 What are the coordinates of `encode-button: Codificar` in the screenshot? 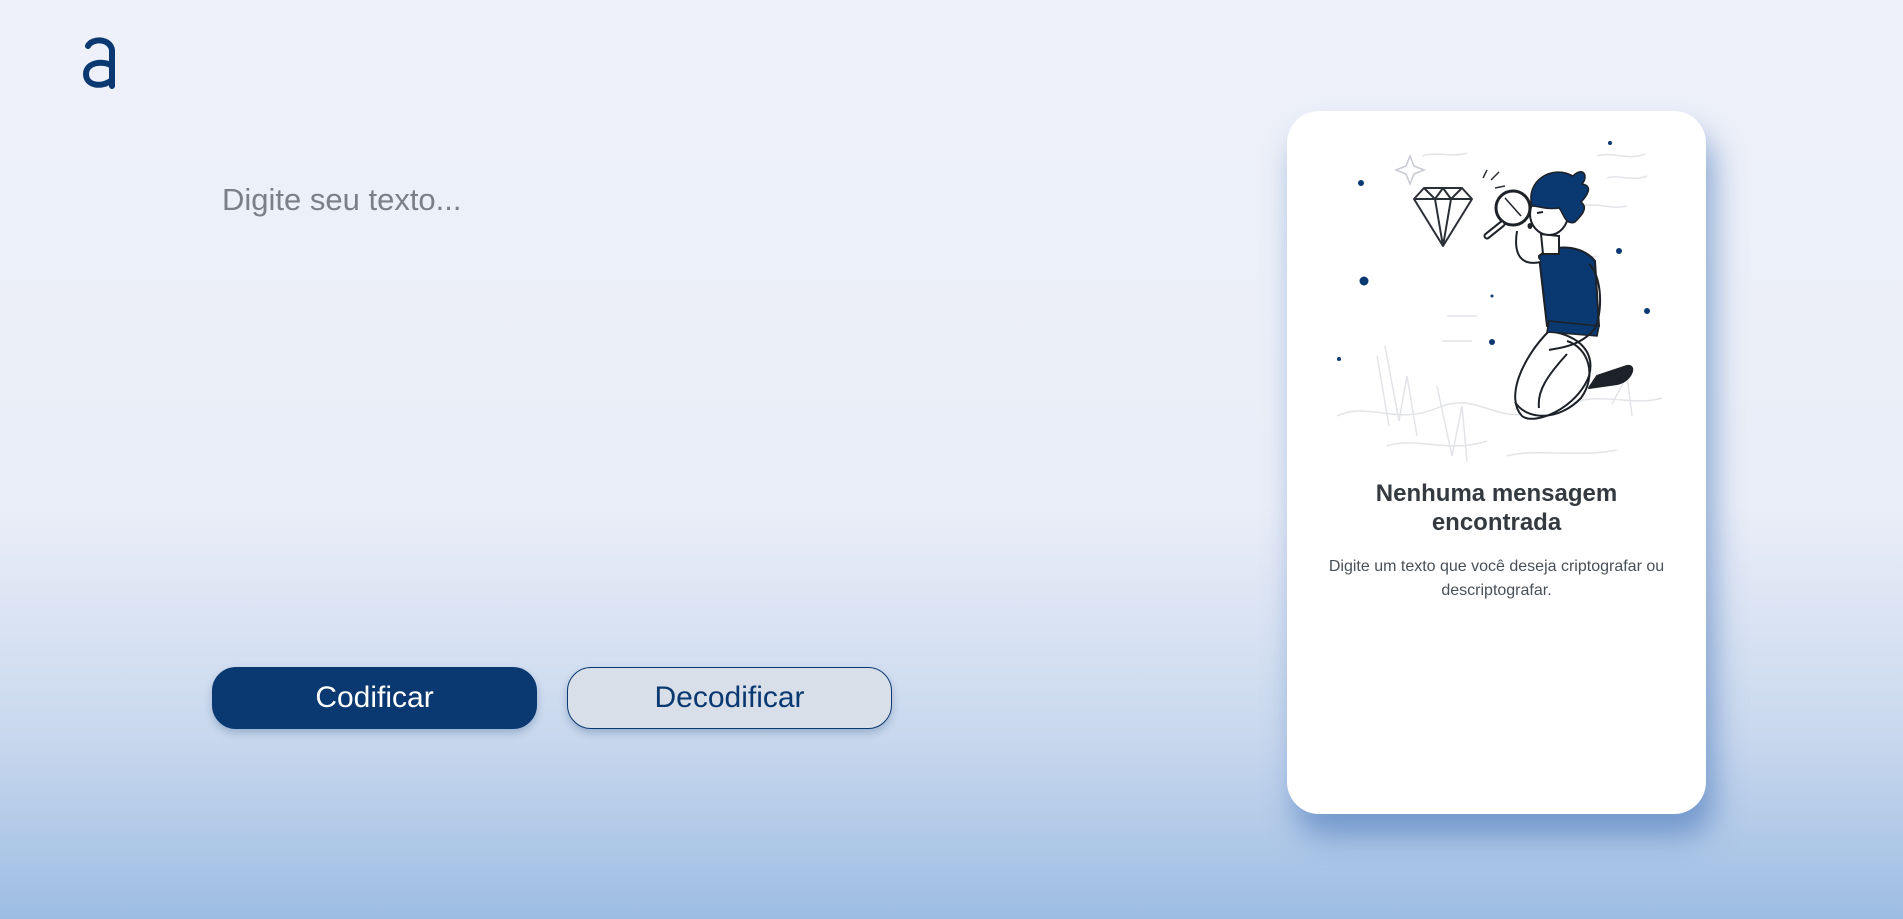 It's located at (374, 698).